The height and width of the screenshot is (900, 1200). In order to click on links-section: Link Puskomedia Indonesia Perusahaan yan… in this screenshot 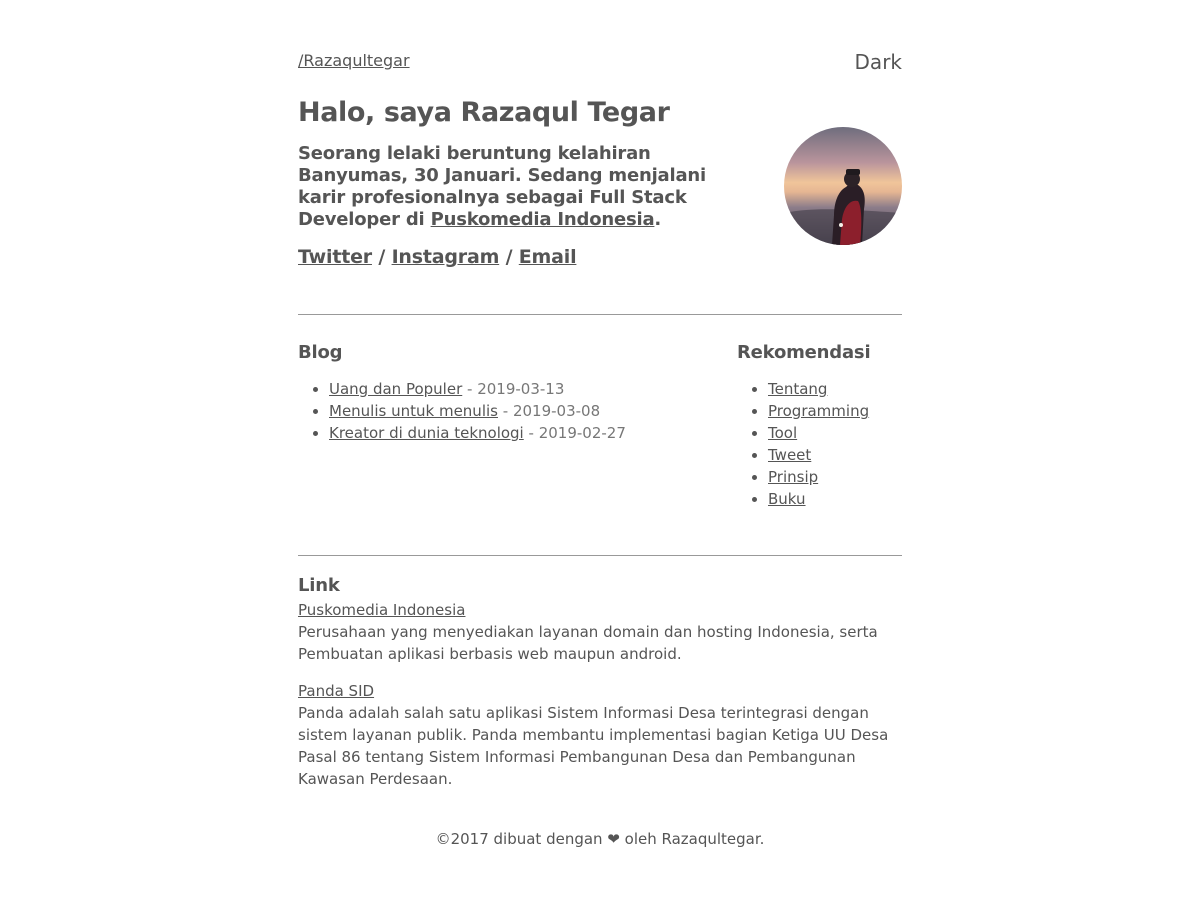, I will do `click(600, 682)`.